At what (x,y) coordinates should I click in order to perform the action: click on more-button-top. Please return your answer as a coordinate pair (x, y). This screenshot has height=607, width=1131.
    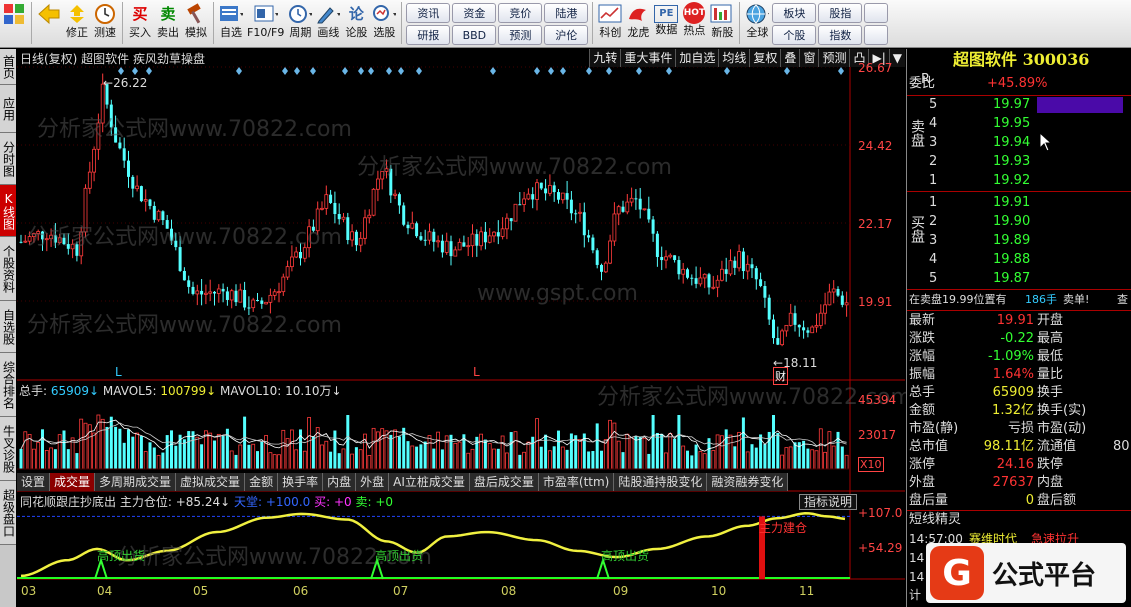
    Looking at the image, I should click on (876, 13).